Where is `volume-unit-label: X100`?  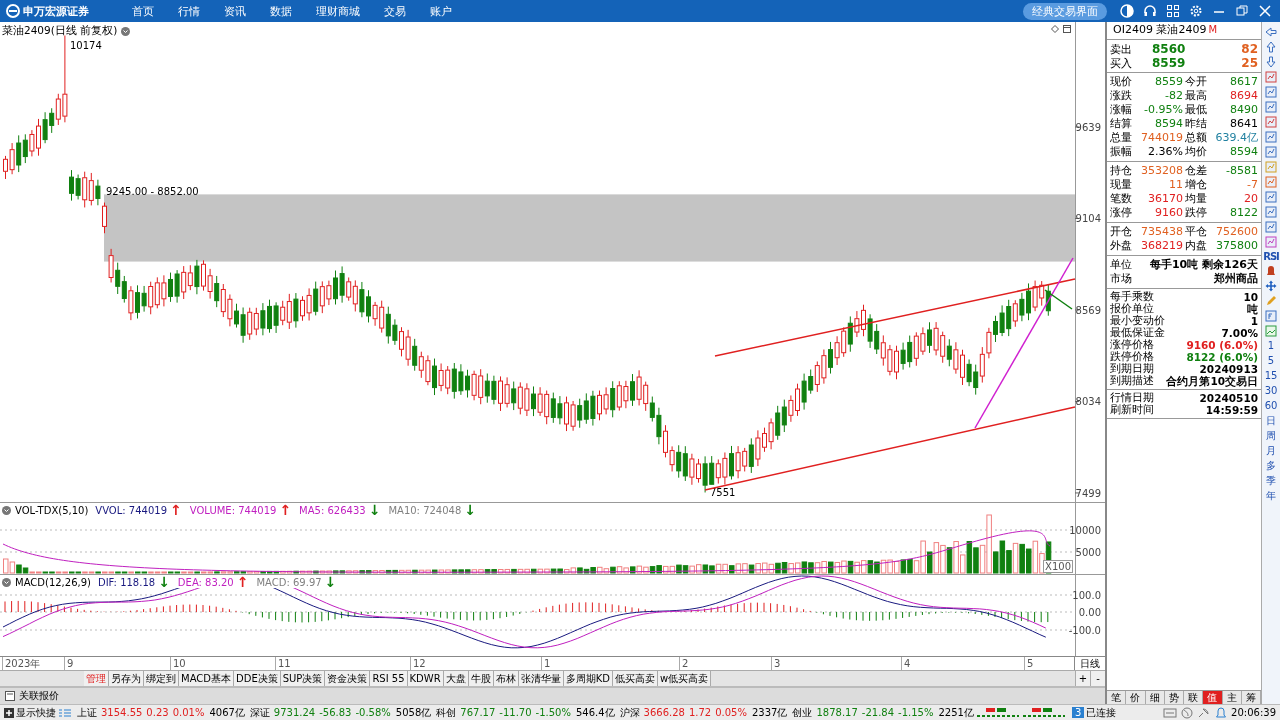 volume-unit-label: X100 is located at coordinates (1058, 566).